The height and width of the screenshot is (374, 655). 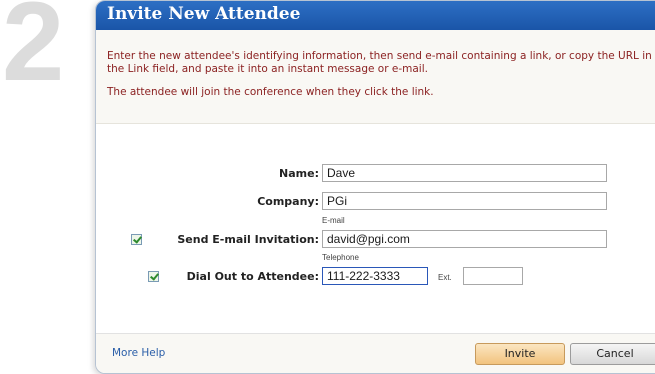 What do you see at coordinates (288, 201) in the screenshot?
I see `company-label: Company:` at bounding box center [288, 201].